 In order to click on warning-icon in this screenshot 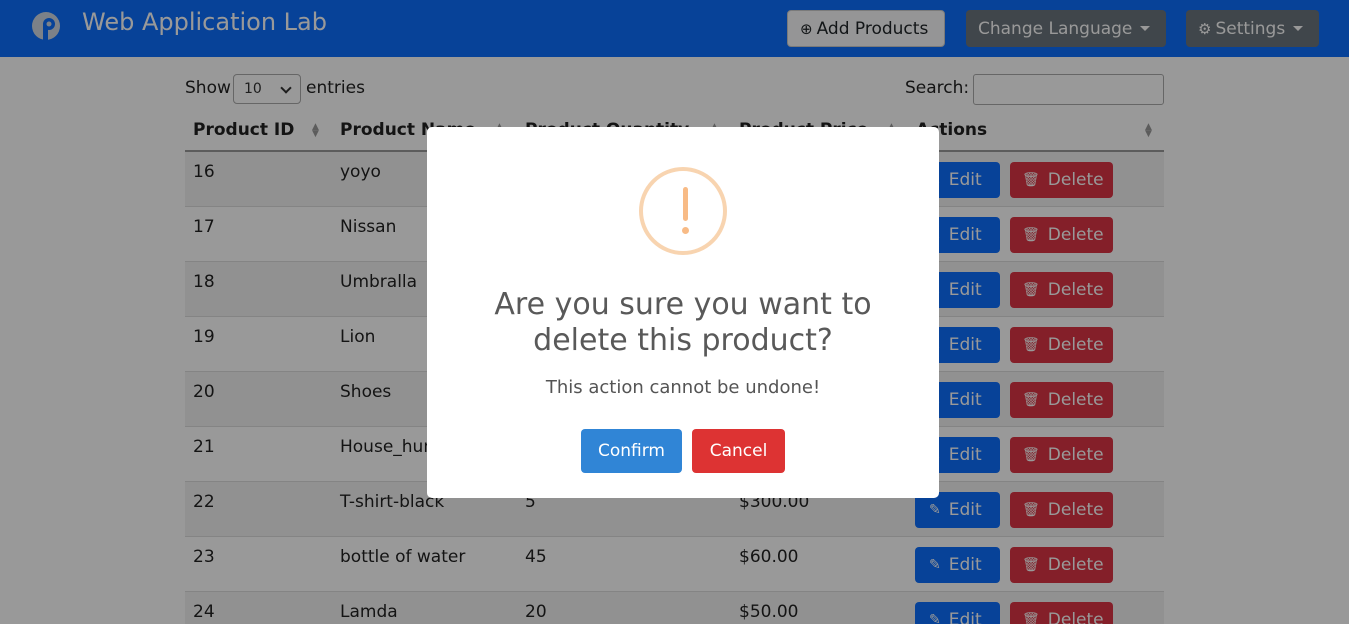, I will do `click(683, 211)`.